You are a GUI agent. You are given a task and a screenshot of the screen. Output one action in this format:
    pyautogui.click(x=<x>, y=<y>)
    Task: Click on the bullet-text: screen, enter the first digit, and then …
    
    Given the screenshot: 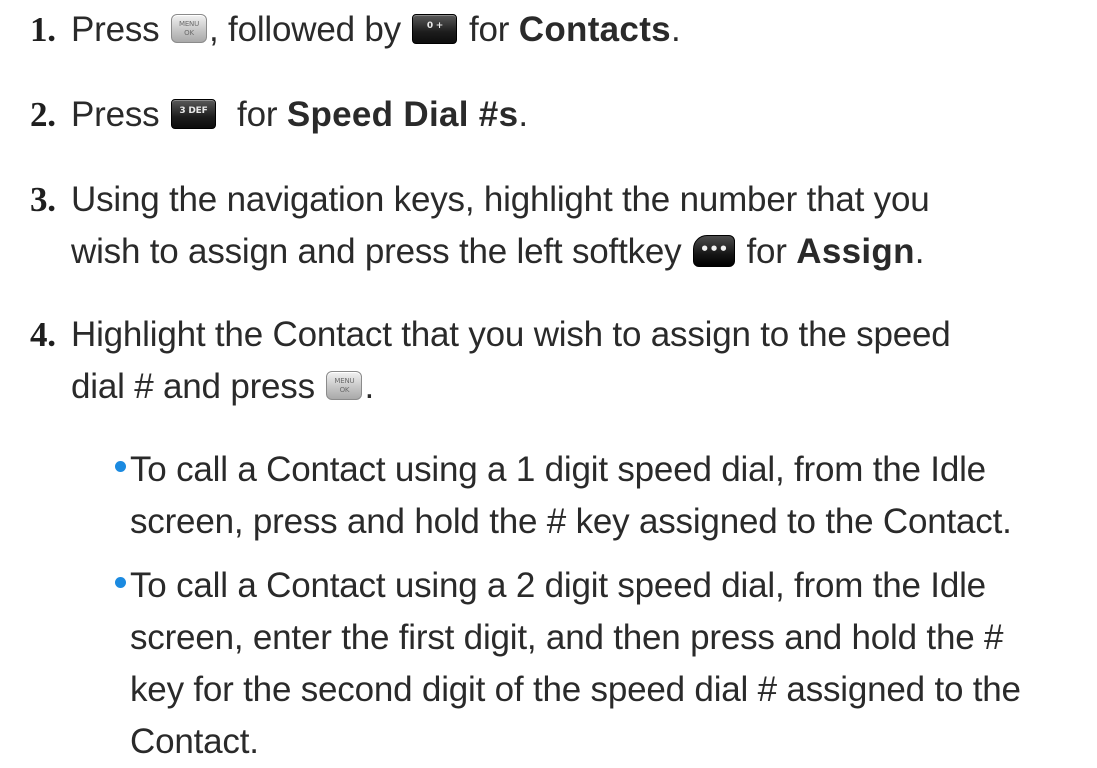 What is the action you would take?
    pyautogui.click(x=567, y=637)
    